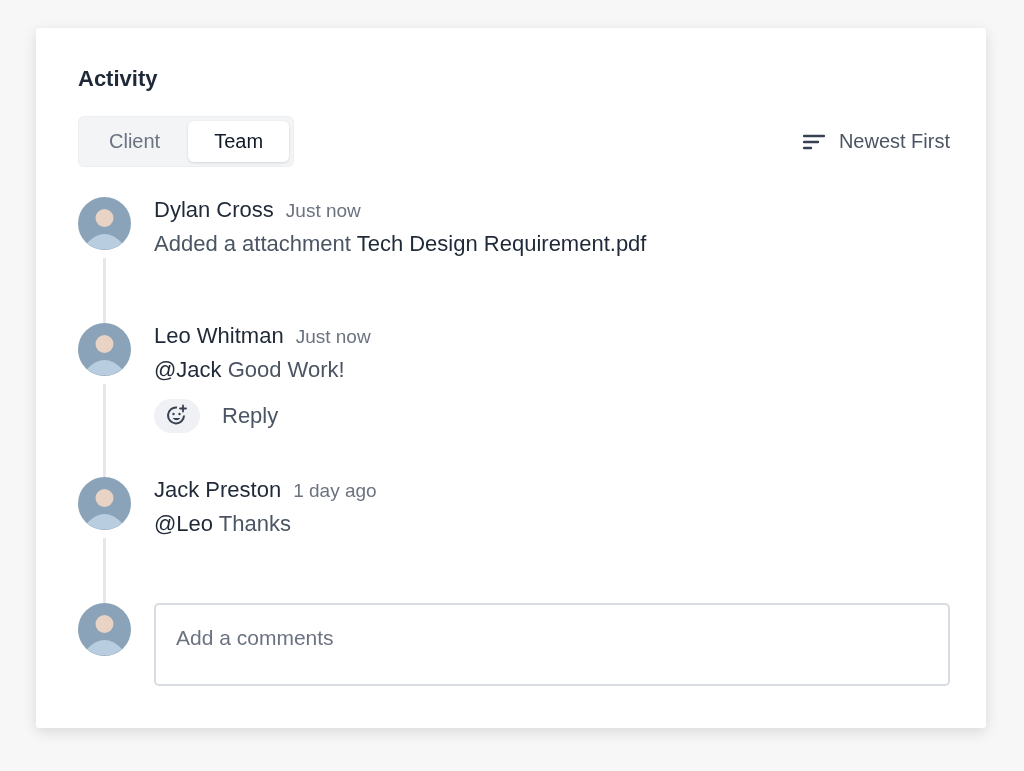 Image resolution: width=1024 pixels, height=771 pixels. What do you see at coordinates (239, 141) in the screenshot?
I see `tab: Team` at bounding box center [239, 141].